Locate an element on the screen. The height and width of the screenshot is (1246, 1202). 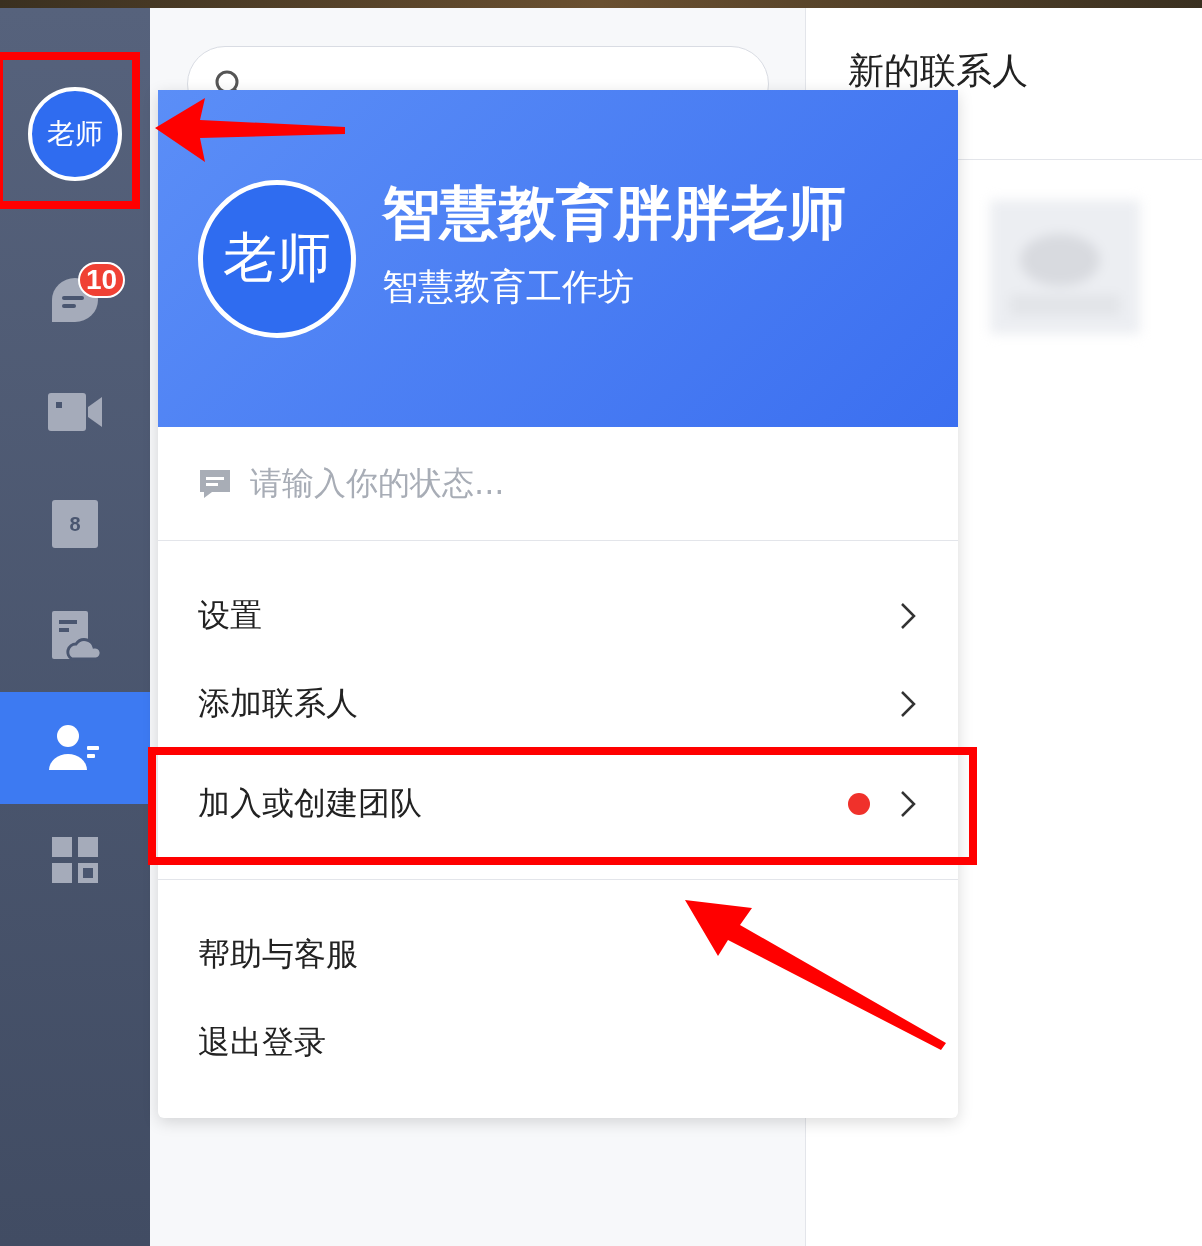
menu-item: 帮助与客服 is located at coordinates (558, 955).